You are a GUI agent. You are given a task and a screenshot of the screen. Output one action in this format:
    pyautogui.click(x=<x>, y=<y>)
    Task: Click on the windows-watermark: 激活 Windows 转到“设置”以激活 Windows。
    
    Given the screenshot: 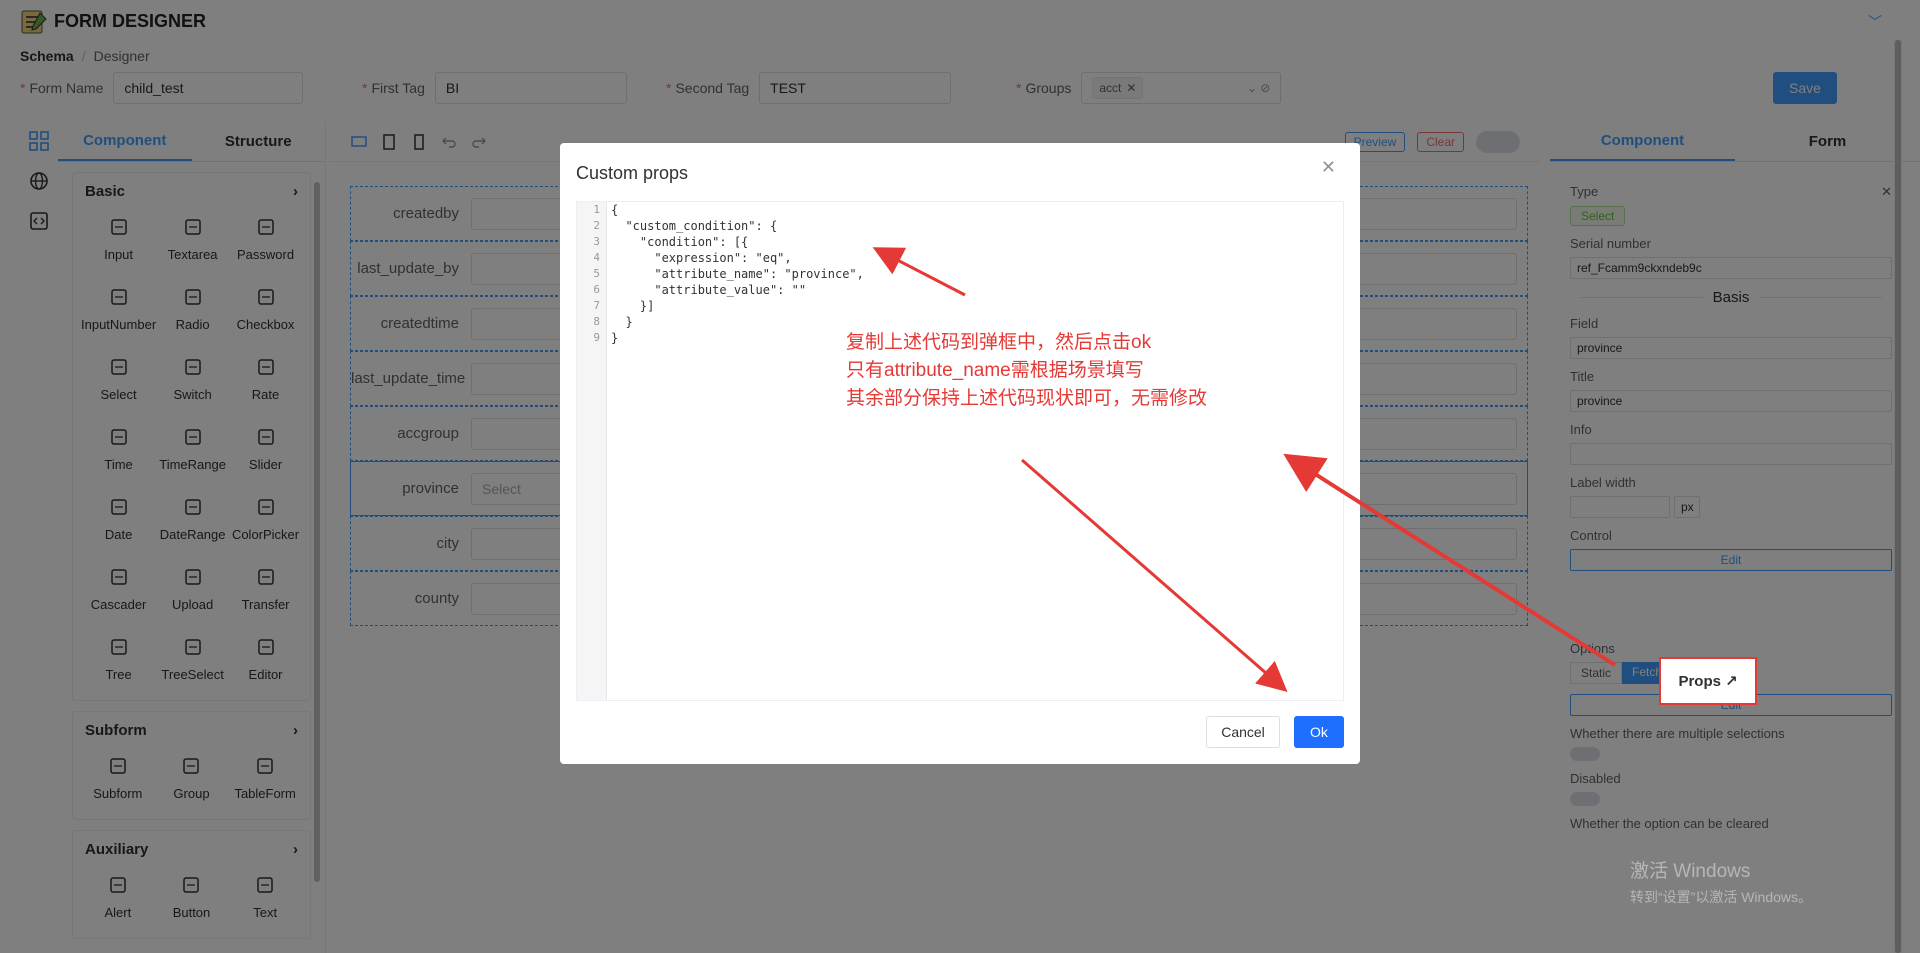 What is the action you would take?
    pyautogui.click(x=1721, y=883)
    